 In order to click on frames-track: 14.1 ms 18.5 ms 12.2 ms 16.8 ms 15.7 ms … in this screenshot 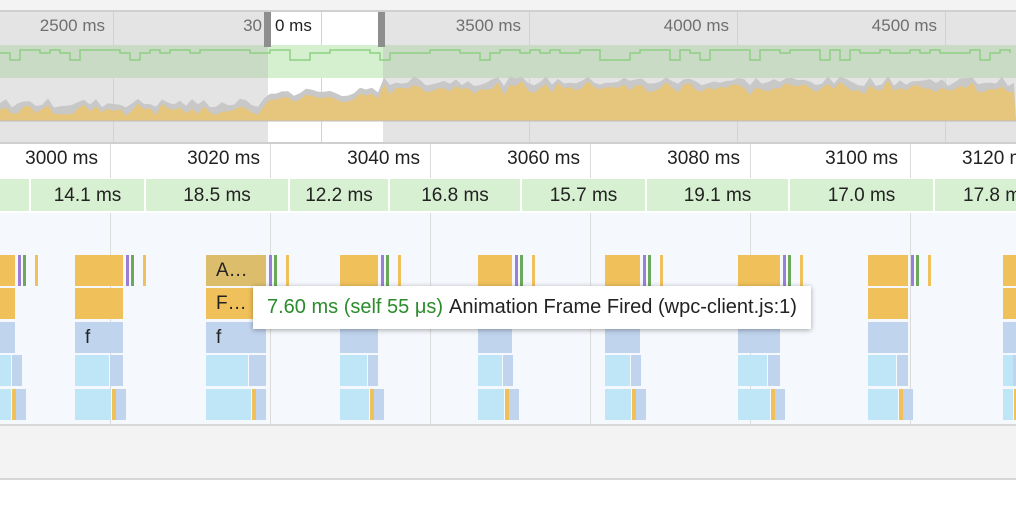, I will do `click(508, 195)`.